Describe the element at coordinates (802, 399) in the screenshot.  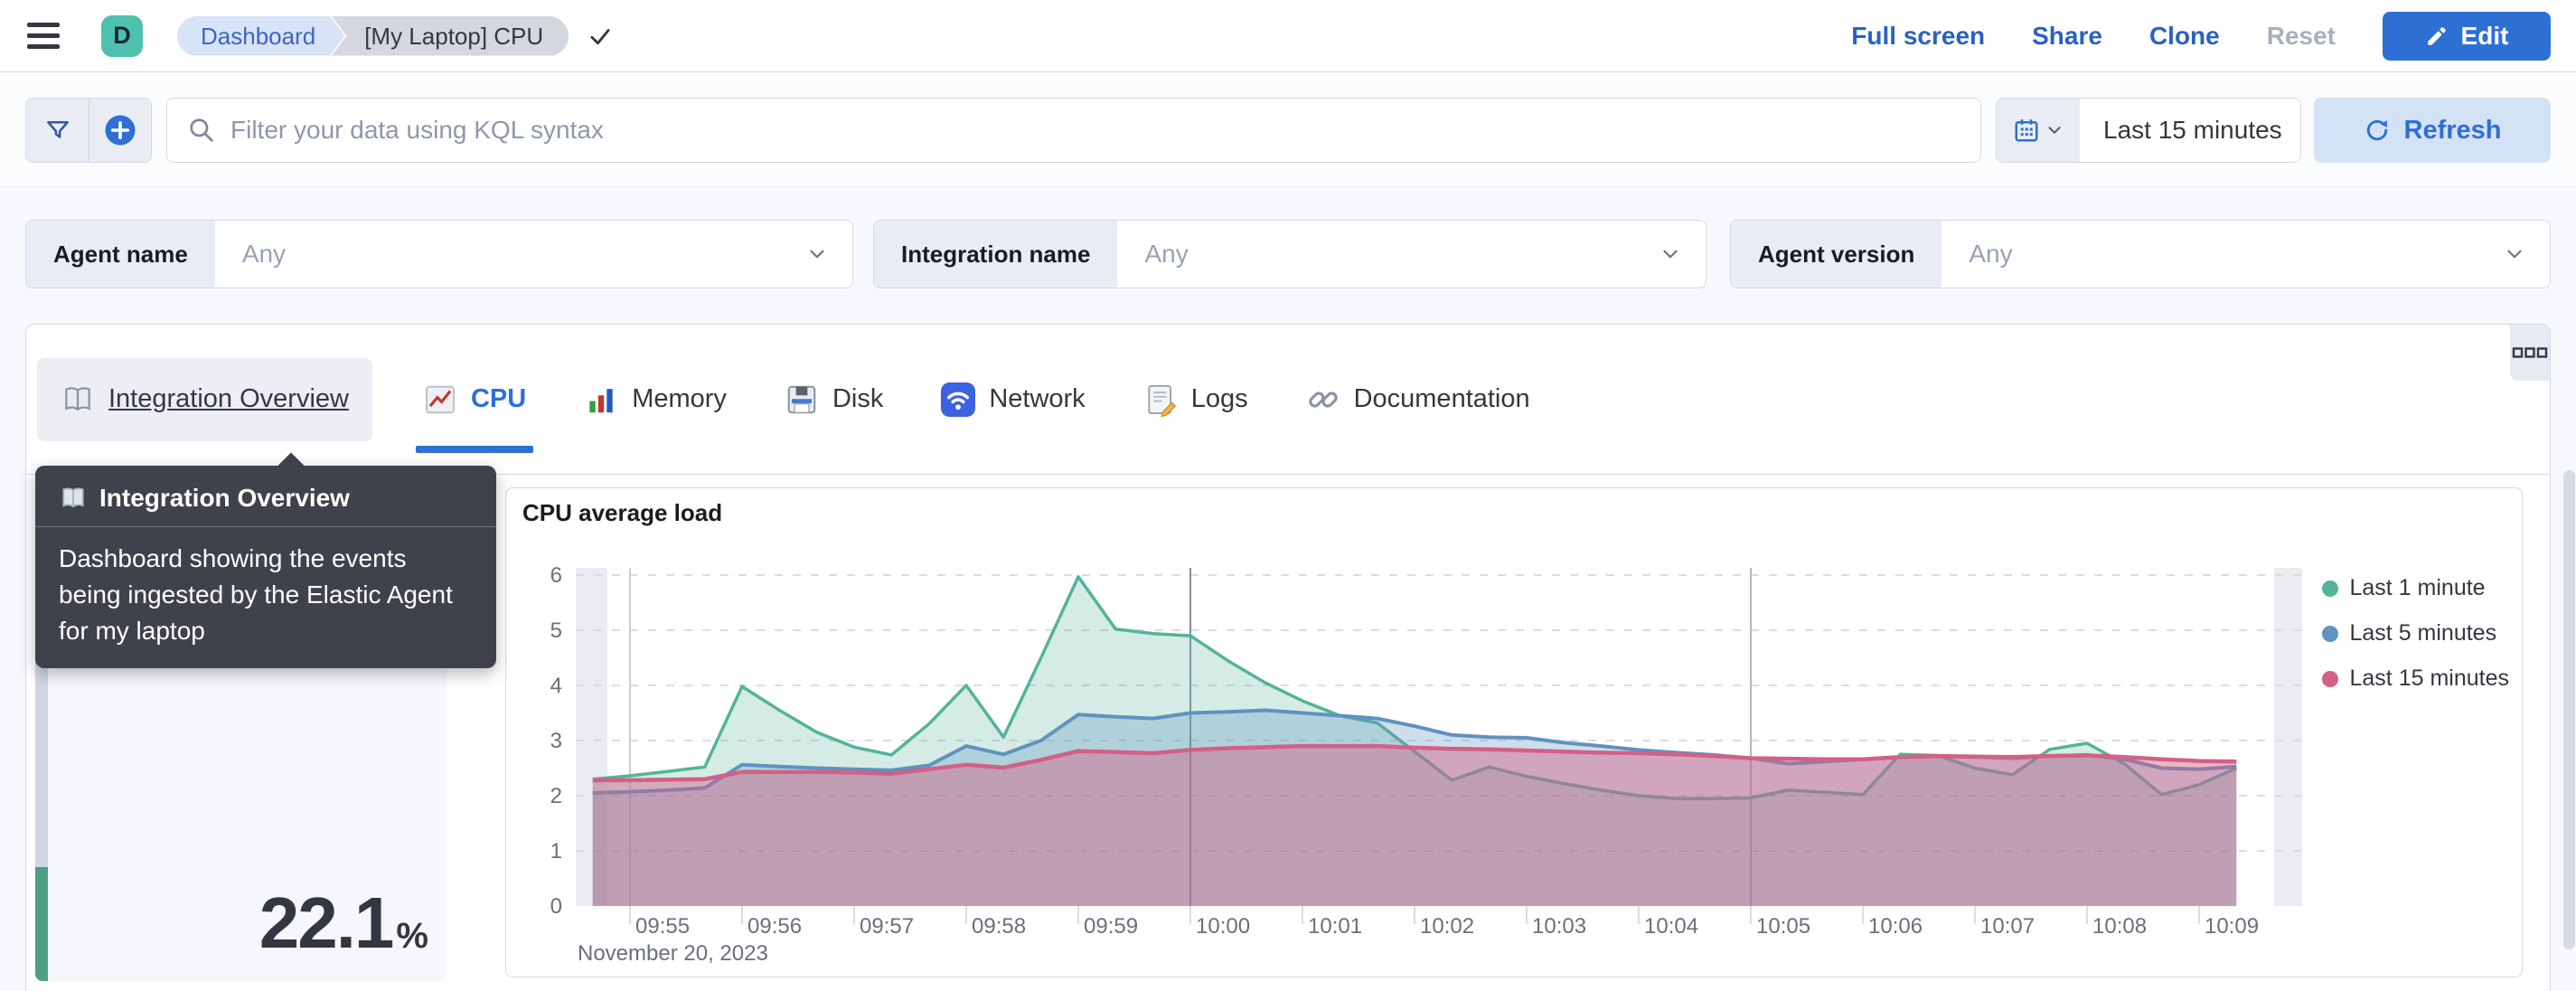
I see `floppy-disk-icon` at that location.